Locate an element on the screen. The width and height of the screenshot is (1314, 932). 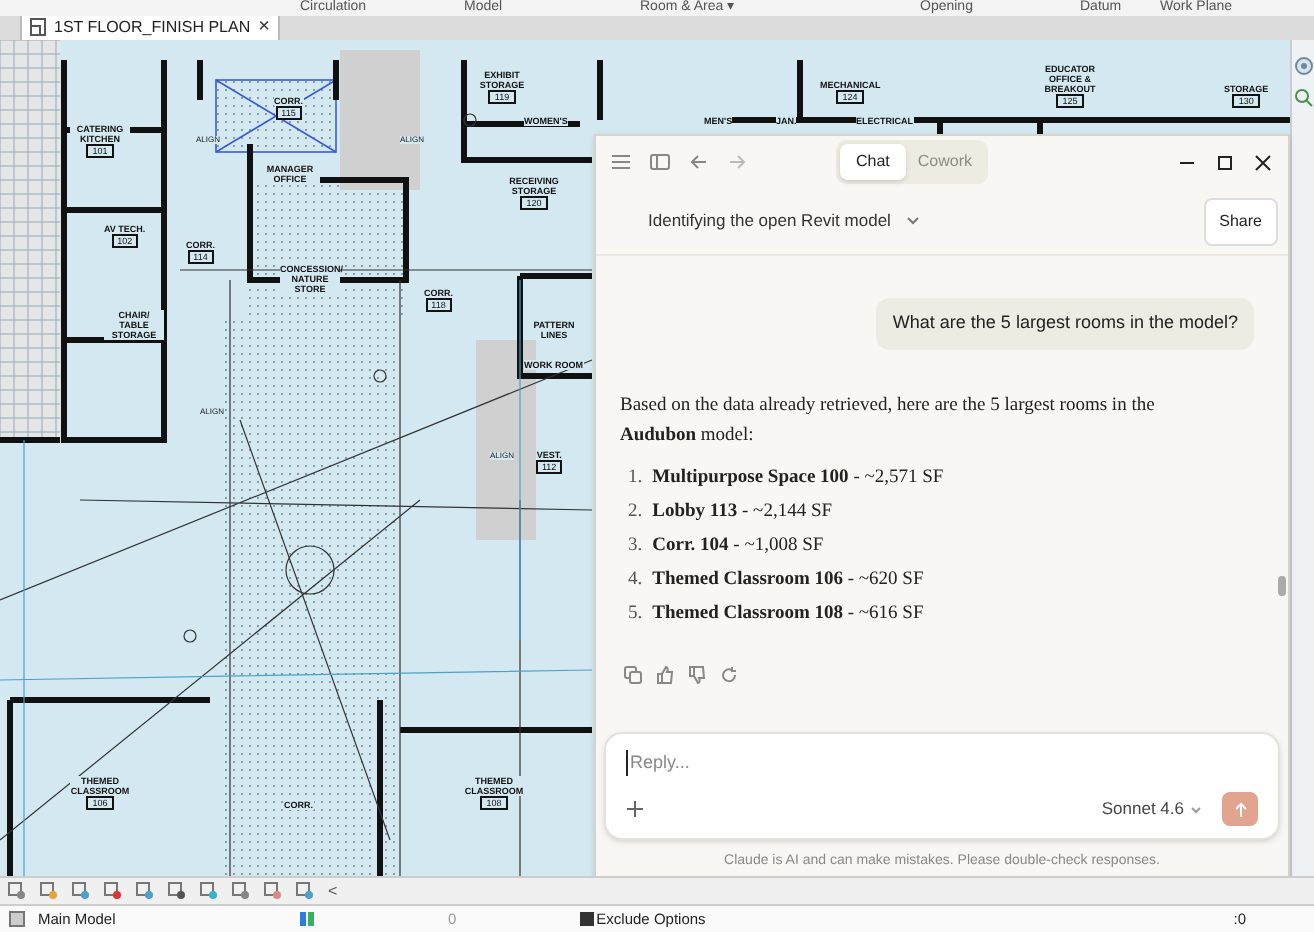
back-arrow-icon is located at coordinates (699, 162).